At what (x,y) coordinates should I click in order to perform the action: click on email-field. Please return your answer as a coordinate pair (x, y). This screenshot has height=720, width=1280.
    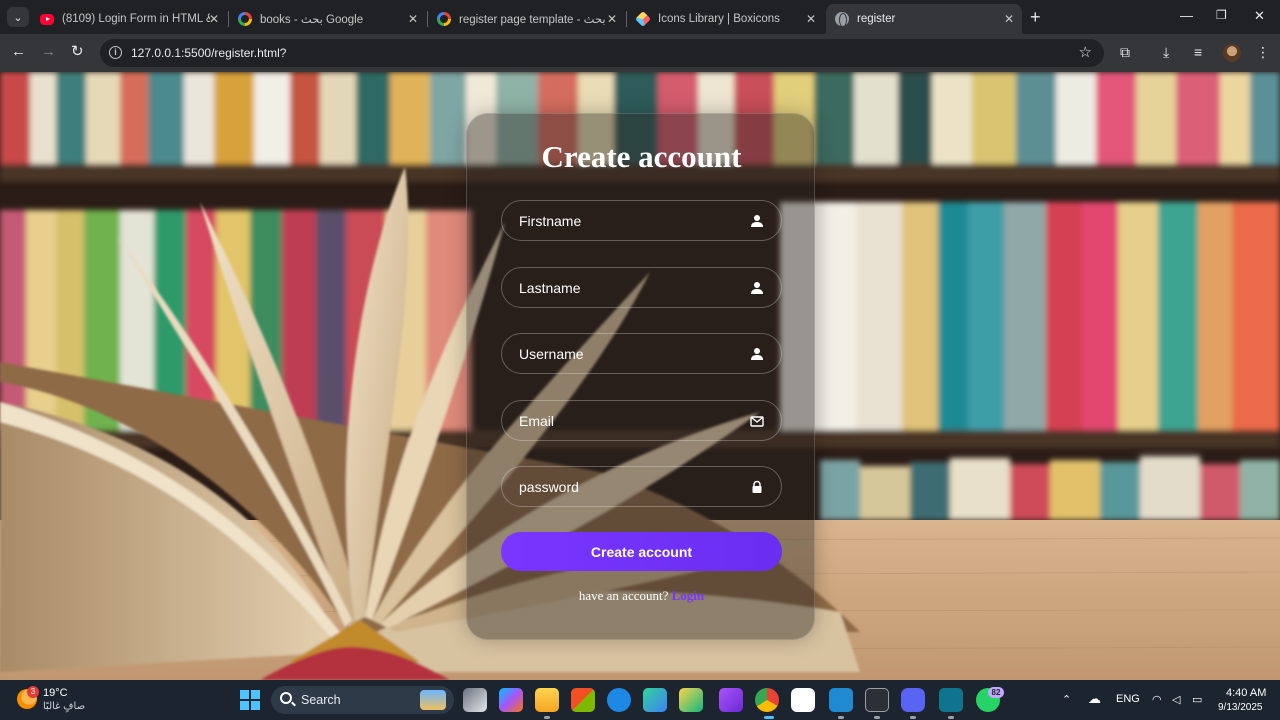
    Looking at the image, I should click on (641, 420).